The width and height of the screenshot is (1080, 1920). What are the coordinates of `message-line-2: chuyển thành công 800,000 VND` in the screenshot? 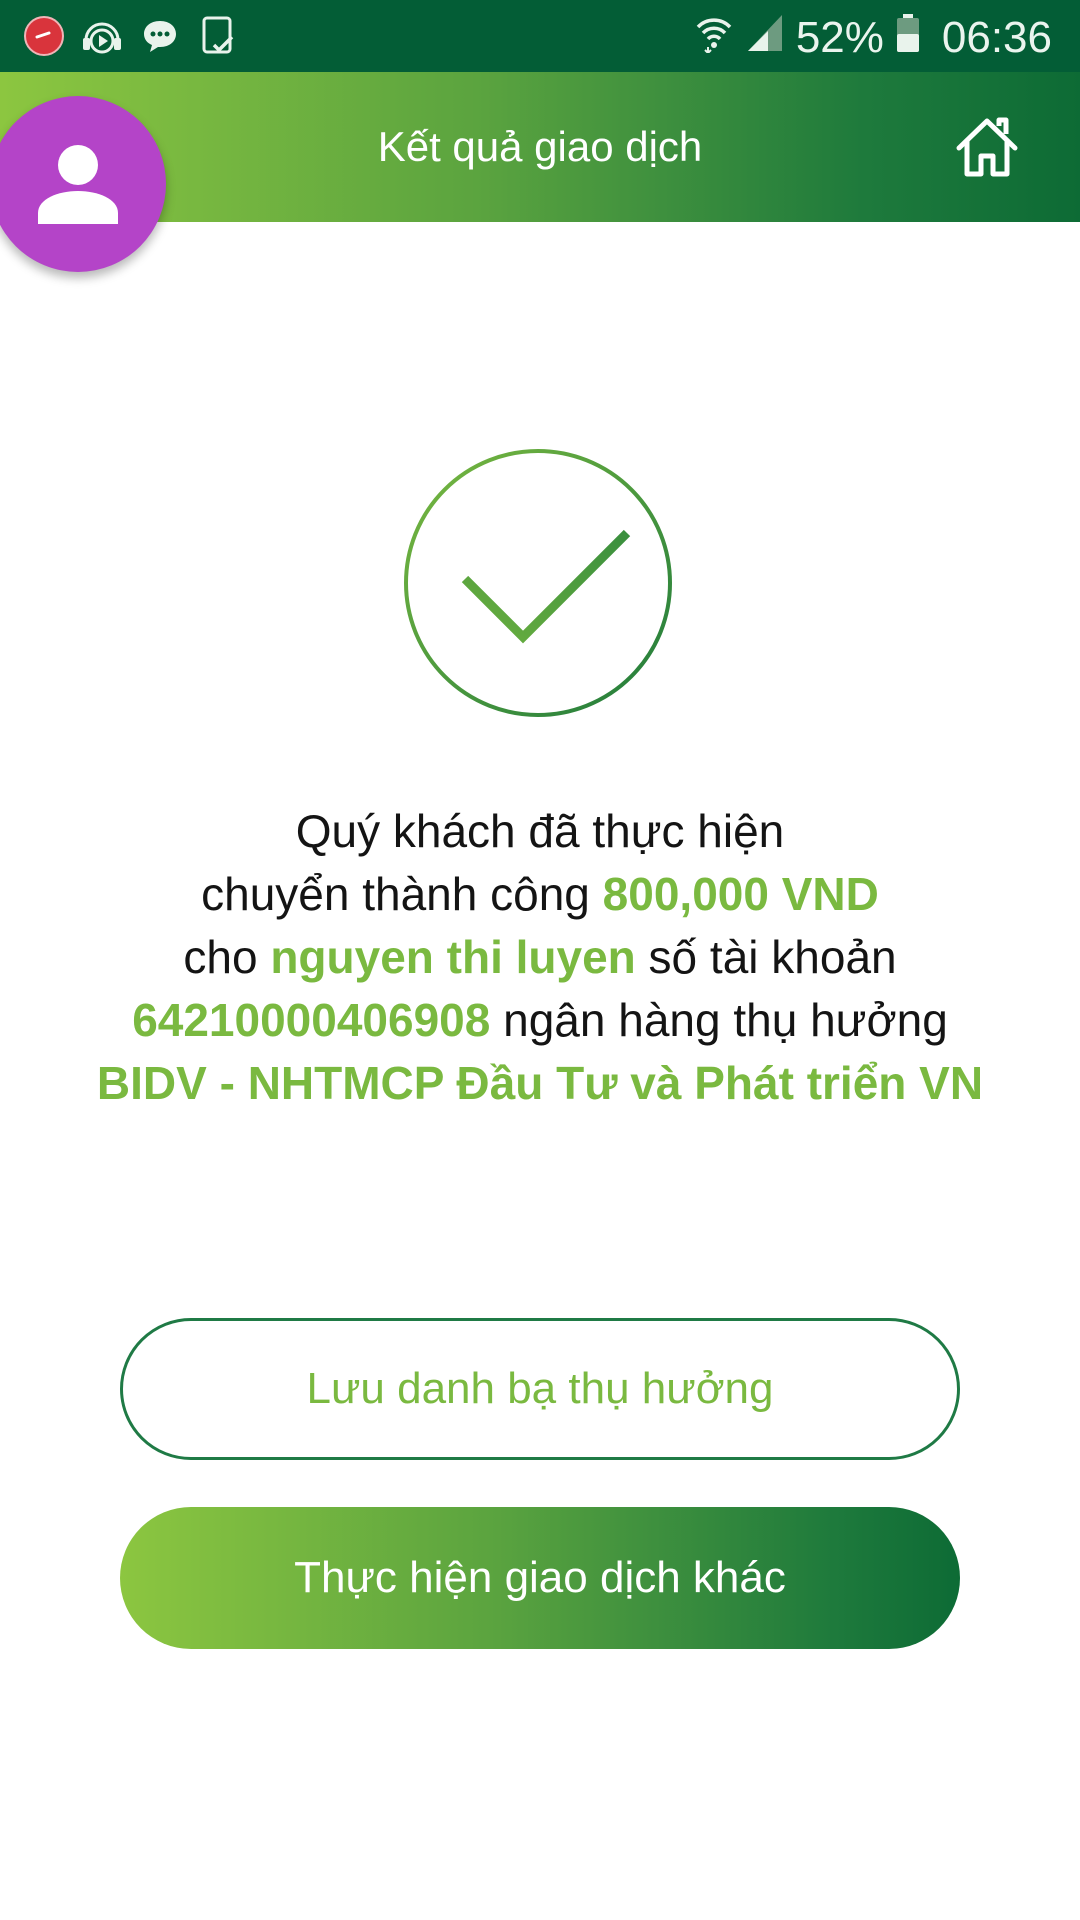 It's located at (540, 894).